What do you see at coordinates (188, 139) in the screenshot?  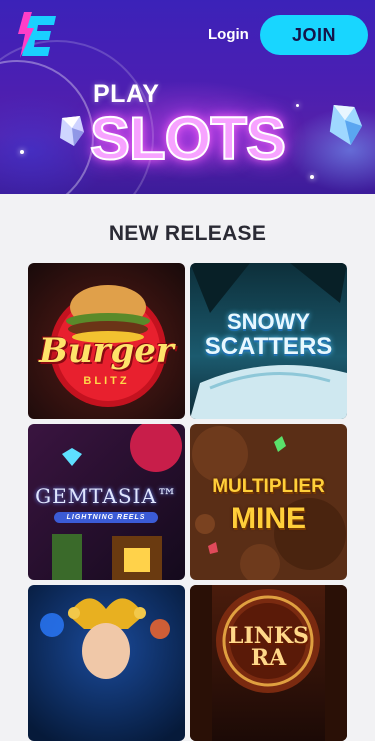 I see `hero-slots-text: SLOTS` at bounding box center [188, 139].